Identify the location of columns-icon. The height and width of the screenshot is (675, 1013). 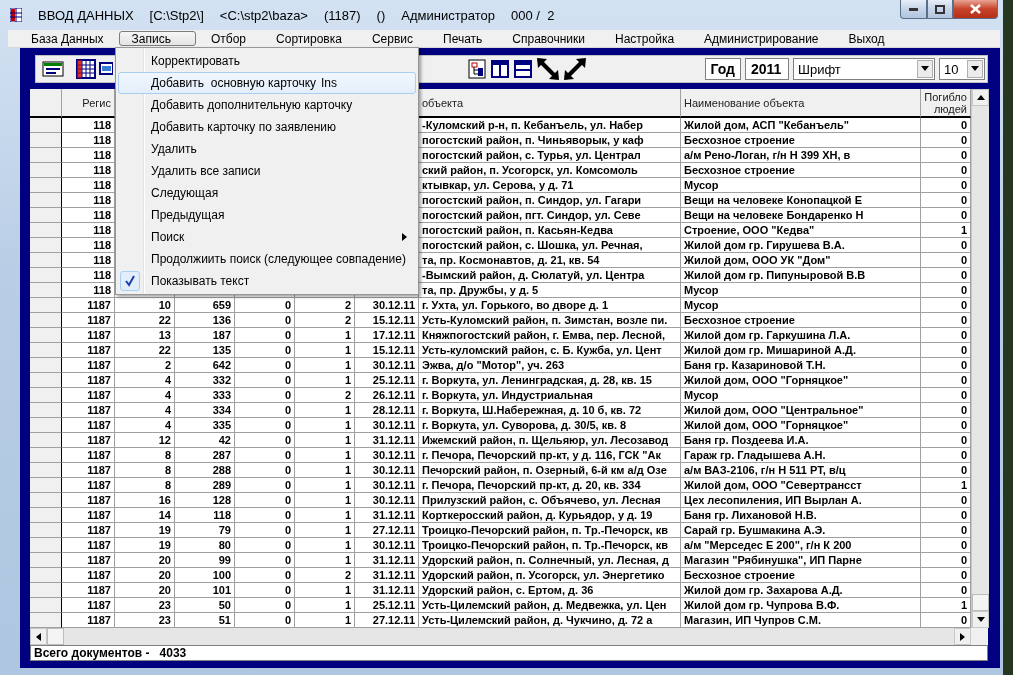
(500, 69).